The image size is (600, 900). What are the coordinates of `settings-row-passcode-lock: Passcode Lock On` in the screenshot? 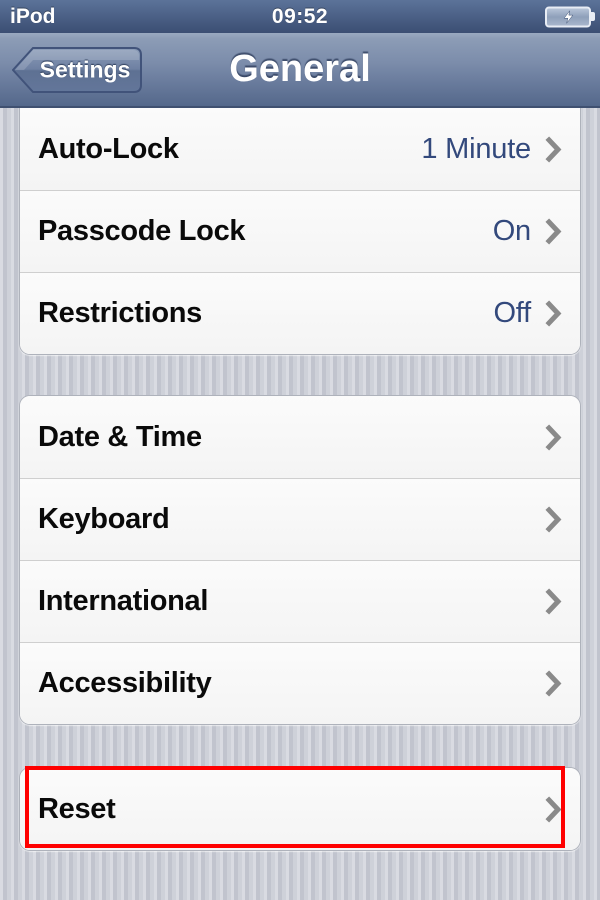 It's located at (300, 231).